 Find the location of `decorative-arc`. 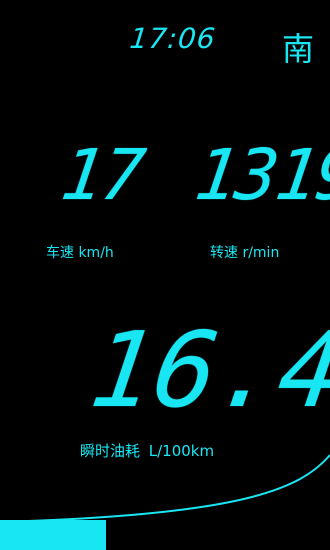

decorative-arc is located at coordinates (165, 488).